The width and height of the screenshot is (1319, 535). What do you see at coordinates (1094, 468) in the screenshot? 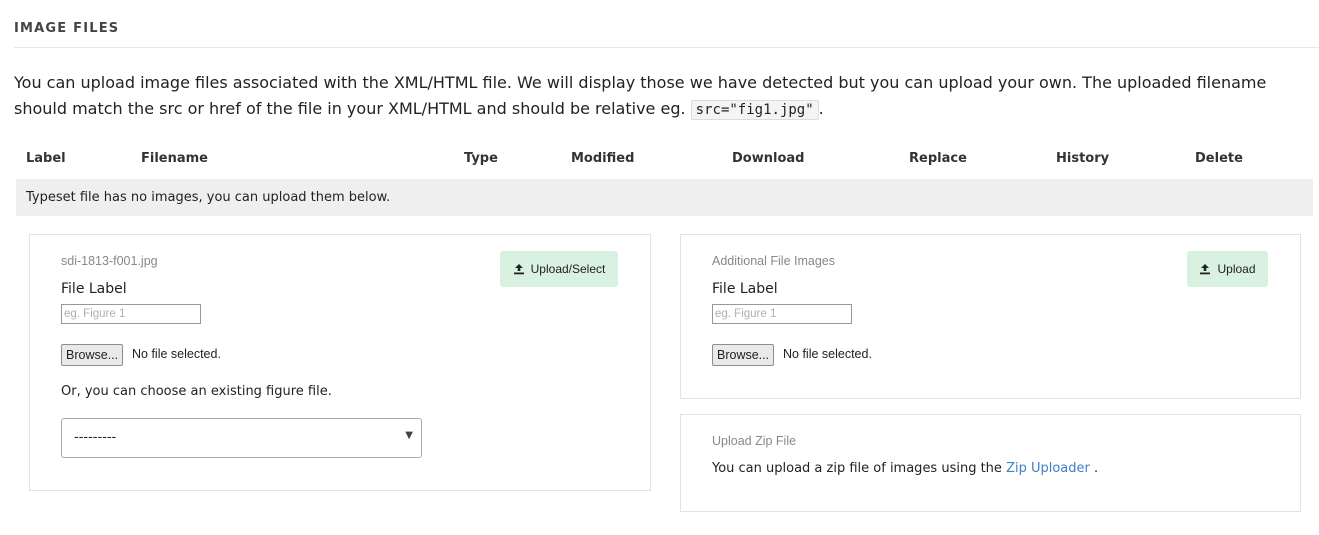
I see `zip-text-after: .` at bounding box center [1094, 468].